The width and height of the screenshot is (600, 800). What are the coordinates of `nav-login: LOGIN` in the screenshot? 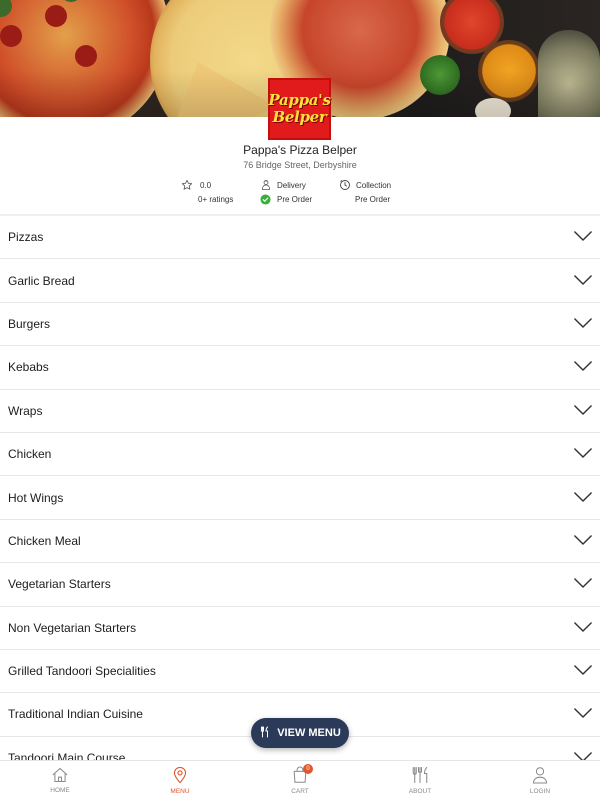 It's located at (540, 780).